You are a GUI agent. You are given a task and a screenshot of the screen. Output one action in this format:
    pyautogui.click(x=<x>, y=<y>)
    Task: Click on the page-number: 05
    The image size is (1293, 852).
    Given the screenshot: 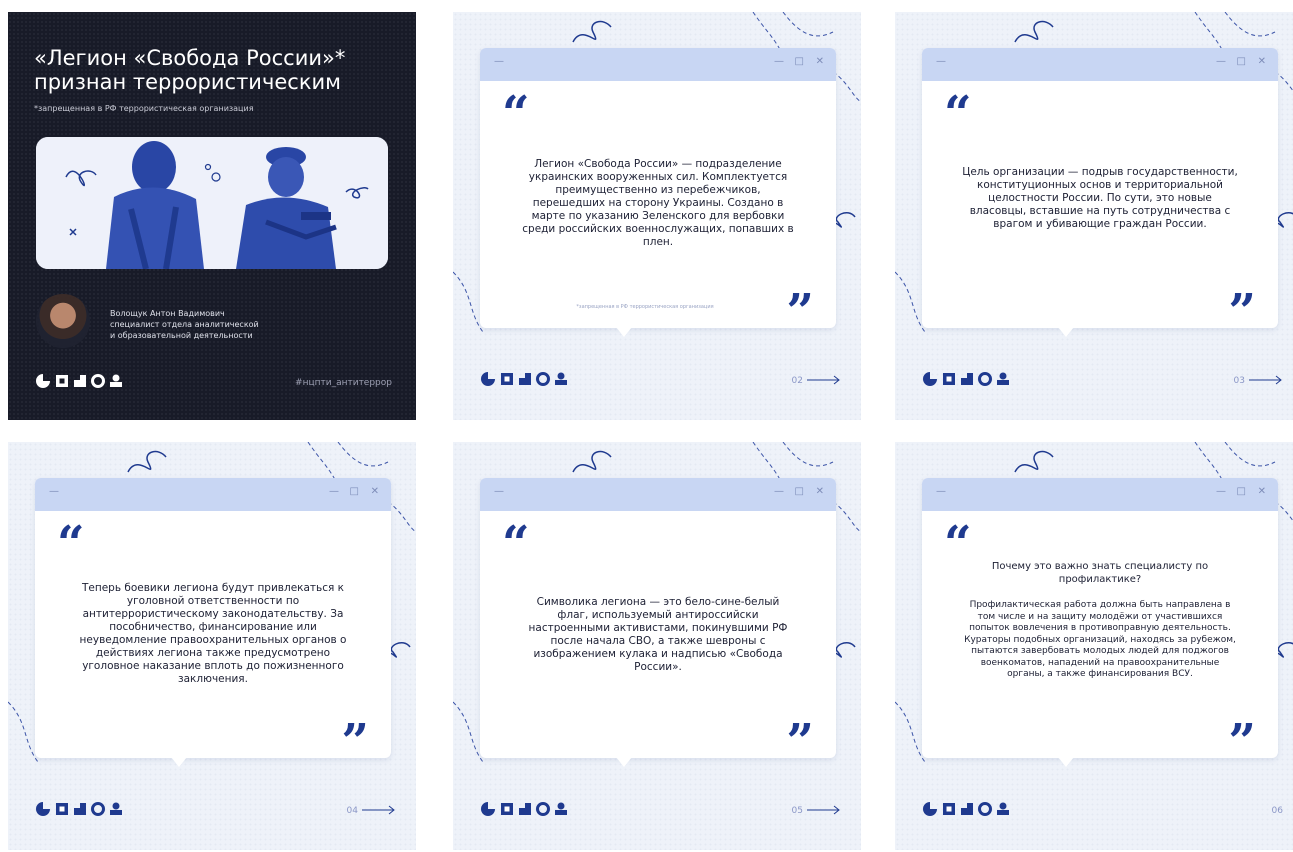 What is the action you would take?
    pyautogui.click(x=797, y=811)
    